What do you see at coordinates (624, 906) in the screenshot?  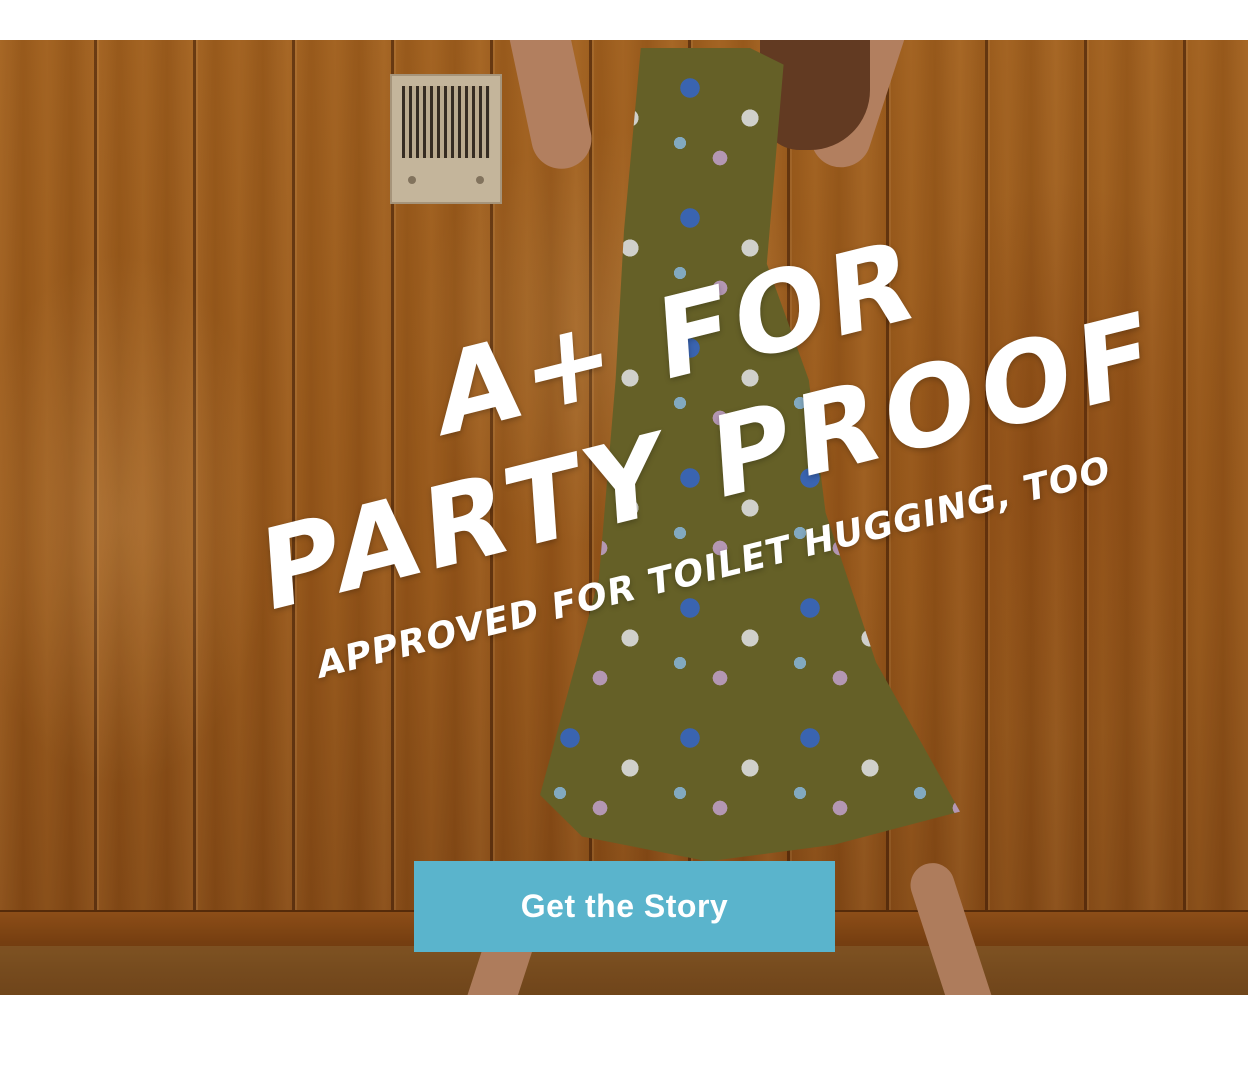 I see `get-the-story-button: Get the Story` at bounding box center [624, 906].